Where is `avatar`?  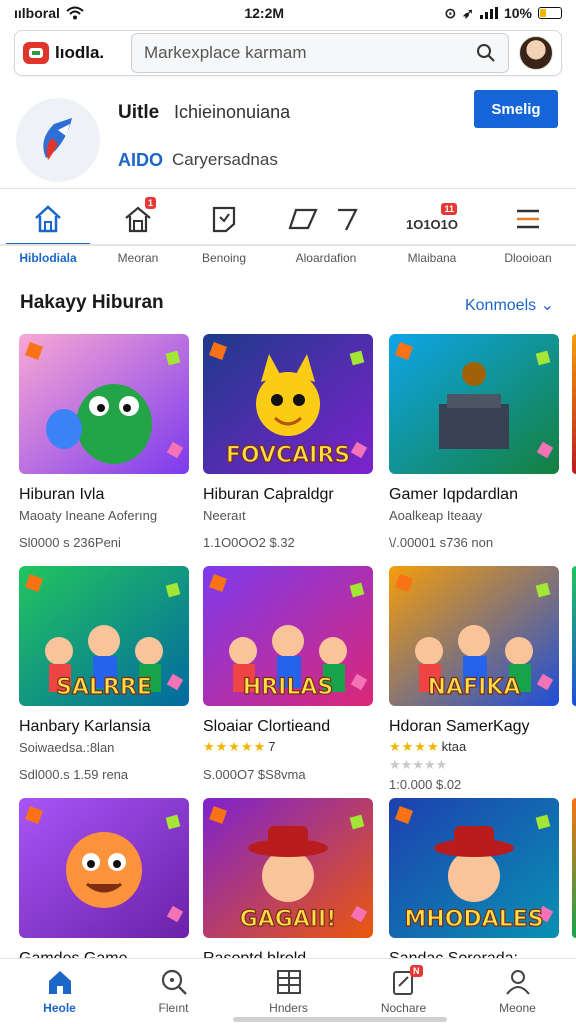 avatar is located at coordinates (536, 53).